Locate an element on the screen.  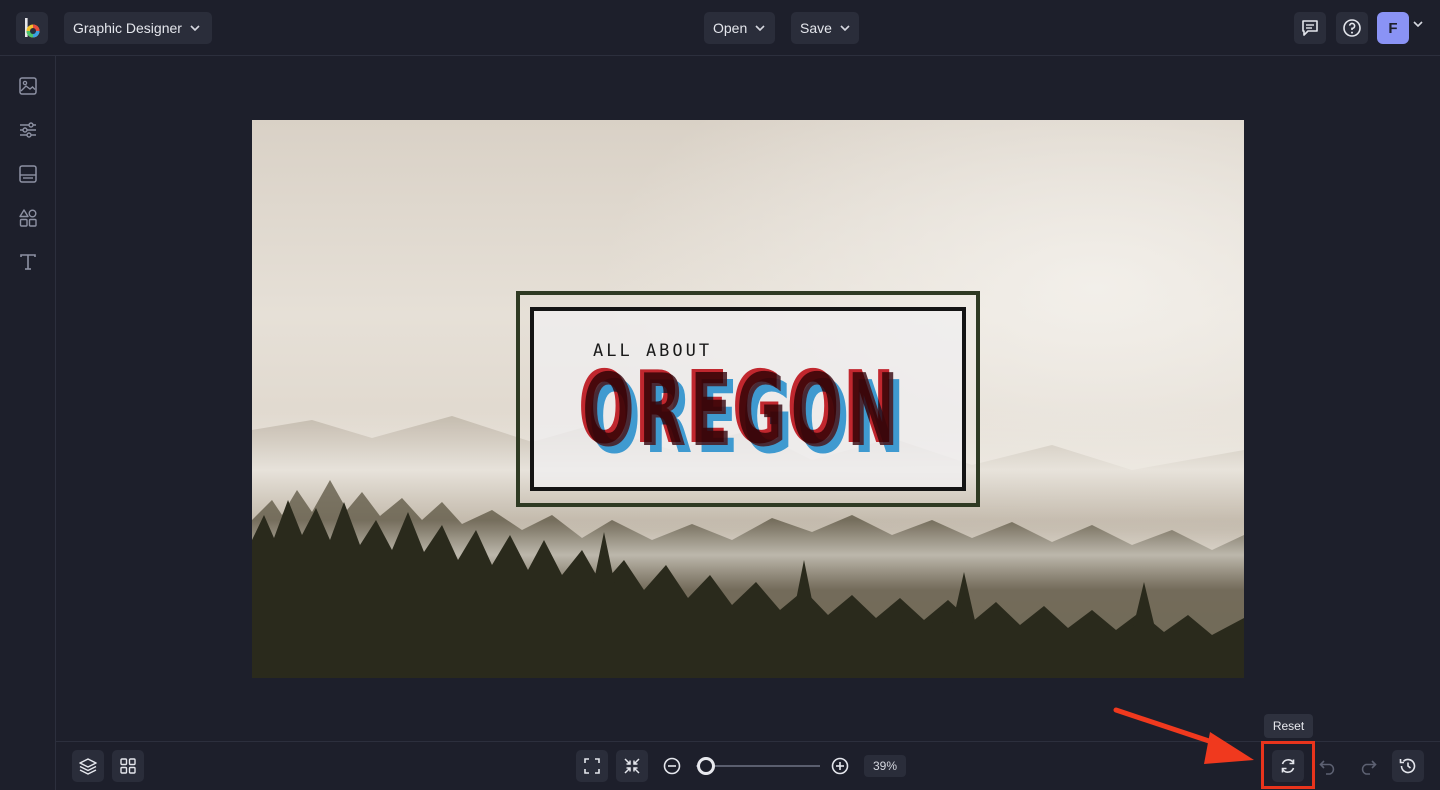
open-label: Open is located at coordinates (730, 28).